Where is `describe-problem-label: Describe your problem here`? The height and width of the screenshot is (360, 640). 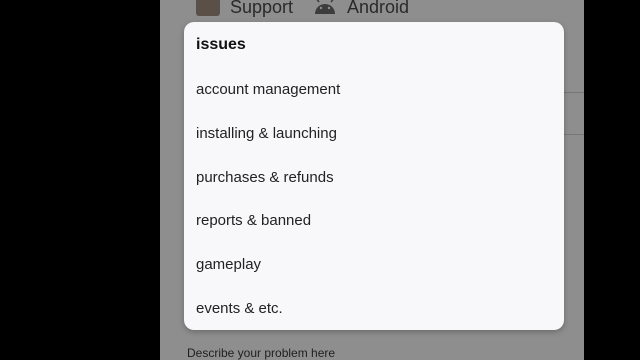 describe-problem-label: Describe your problem here is located at coordinates (261, 353).